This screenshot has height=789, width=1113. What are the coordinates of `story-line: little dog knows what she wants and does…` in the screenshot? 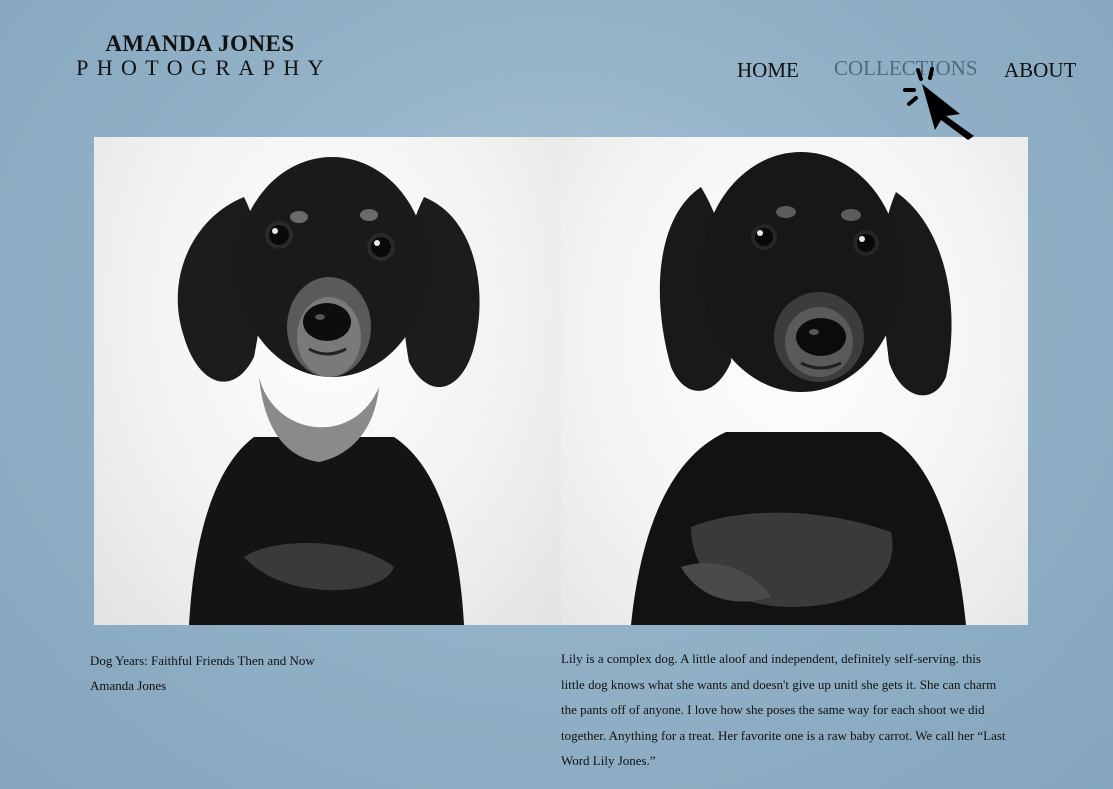 It's located at (779, 684).